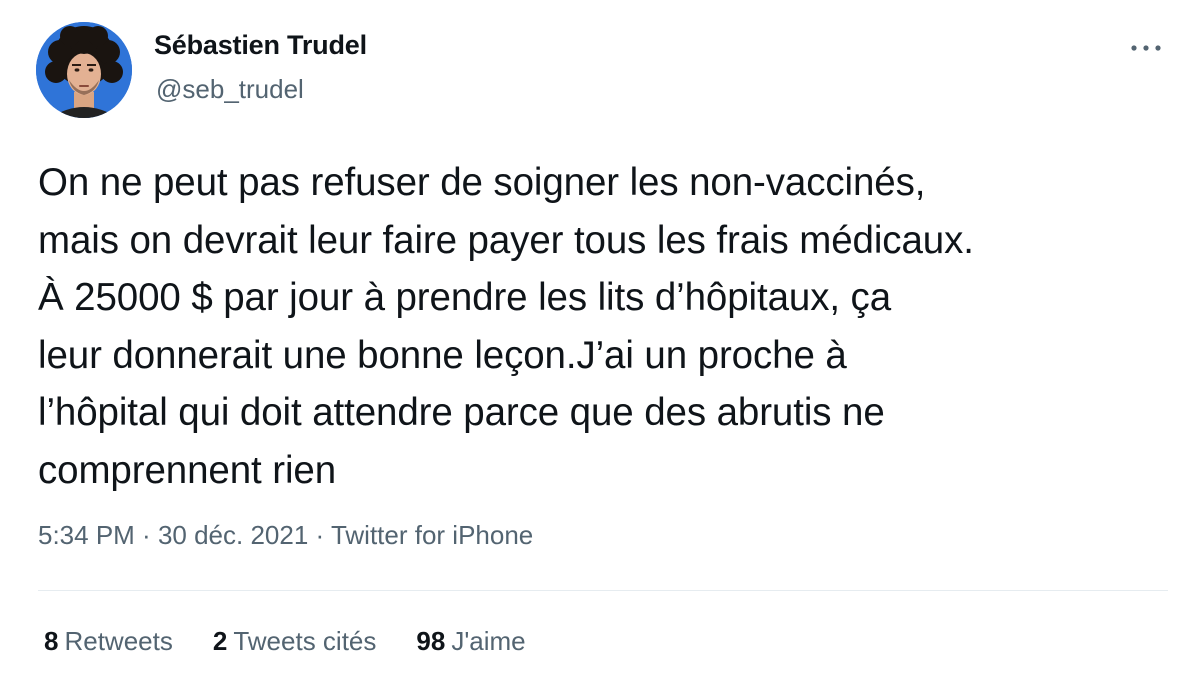  I want to click on author-name: Sébastien Trudel, so click(260, 45).